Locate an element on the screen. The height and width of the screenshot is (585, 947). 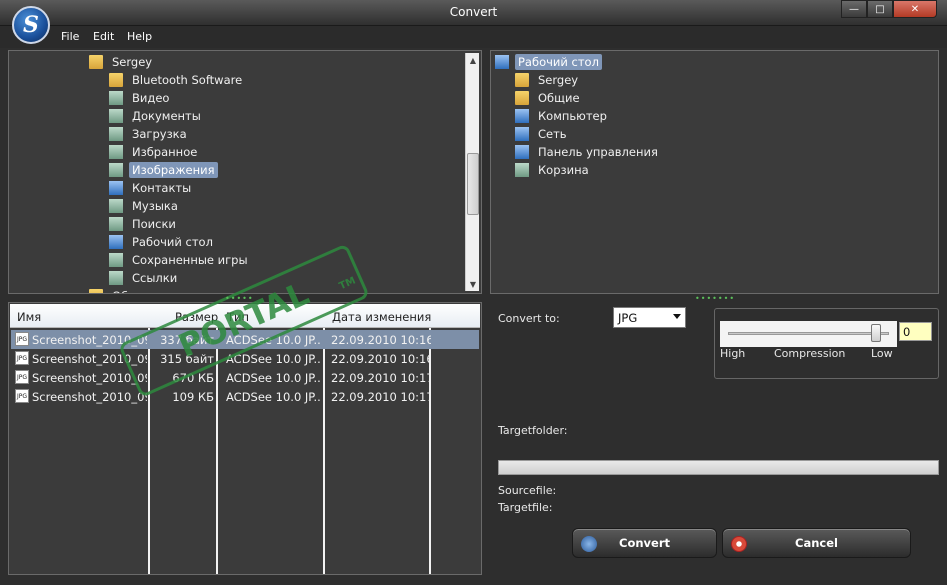
tree-item-label: Документы is located at coordinates (166, 116).